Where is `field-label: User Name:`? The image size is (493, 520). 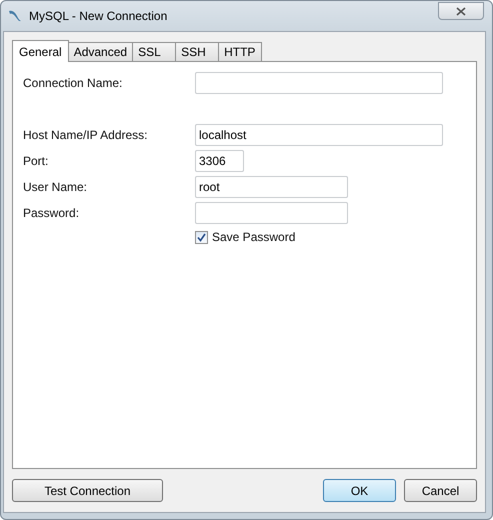
field-label: User Name: is located at coordinates (55, 187).